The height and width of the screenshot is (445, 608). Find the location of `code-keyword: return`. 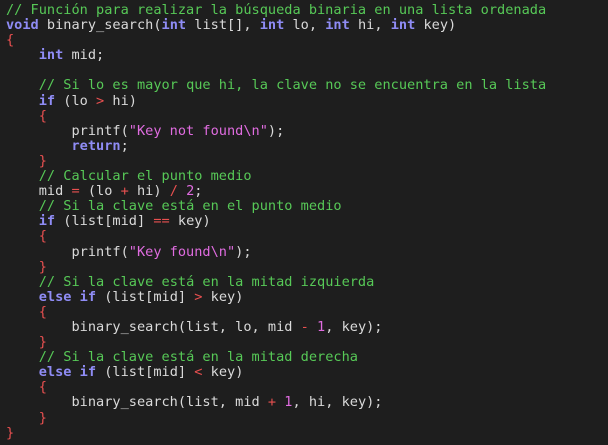

code-keyword: return is located at coordinates (96, 145).